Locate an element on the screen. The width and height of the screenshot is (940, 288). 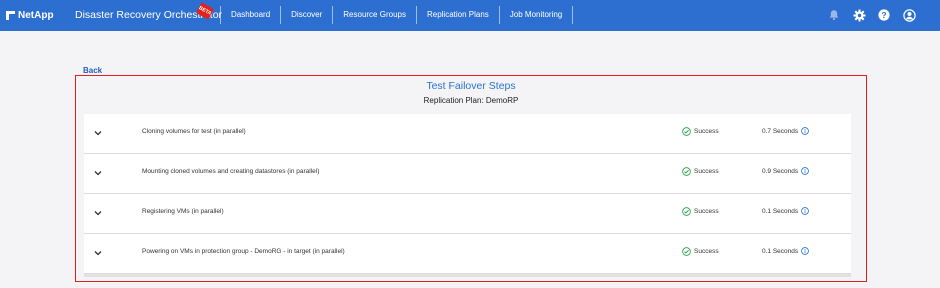
nav-replication-plans: Replication Plans is located at coordinates (457, 15).